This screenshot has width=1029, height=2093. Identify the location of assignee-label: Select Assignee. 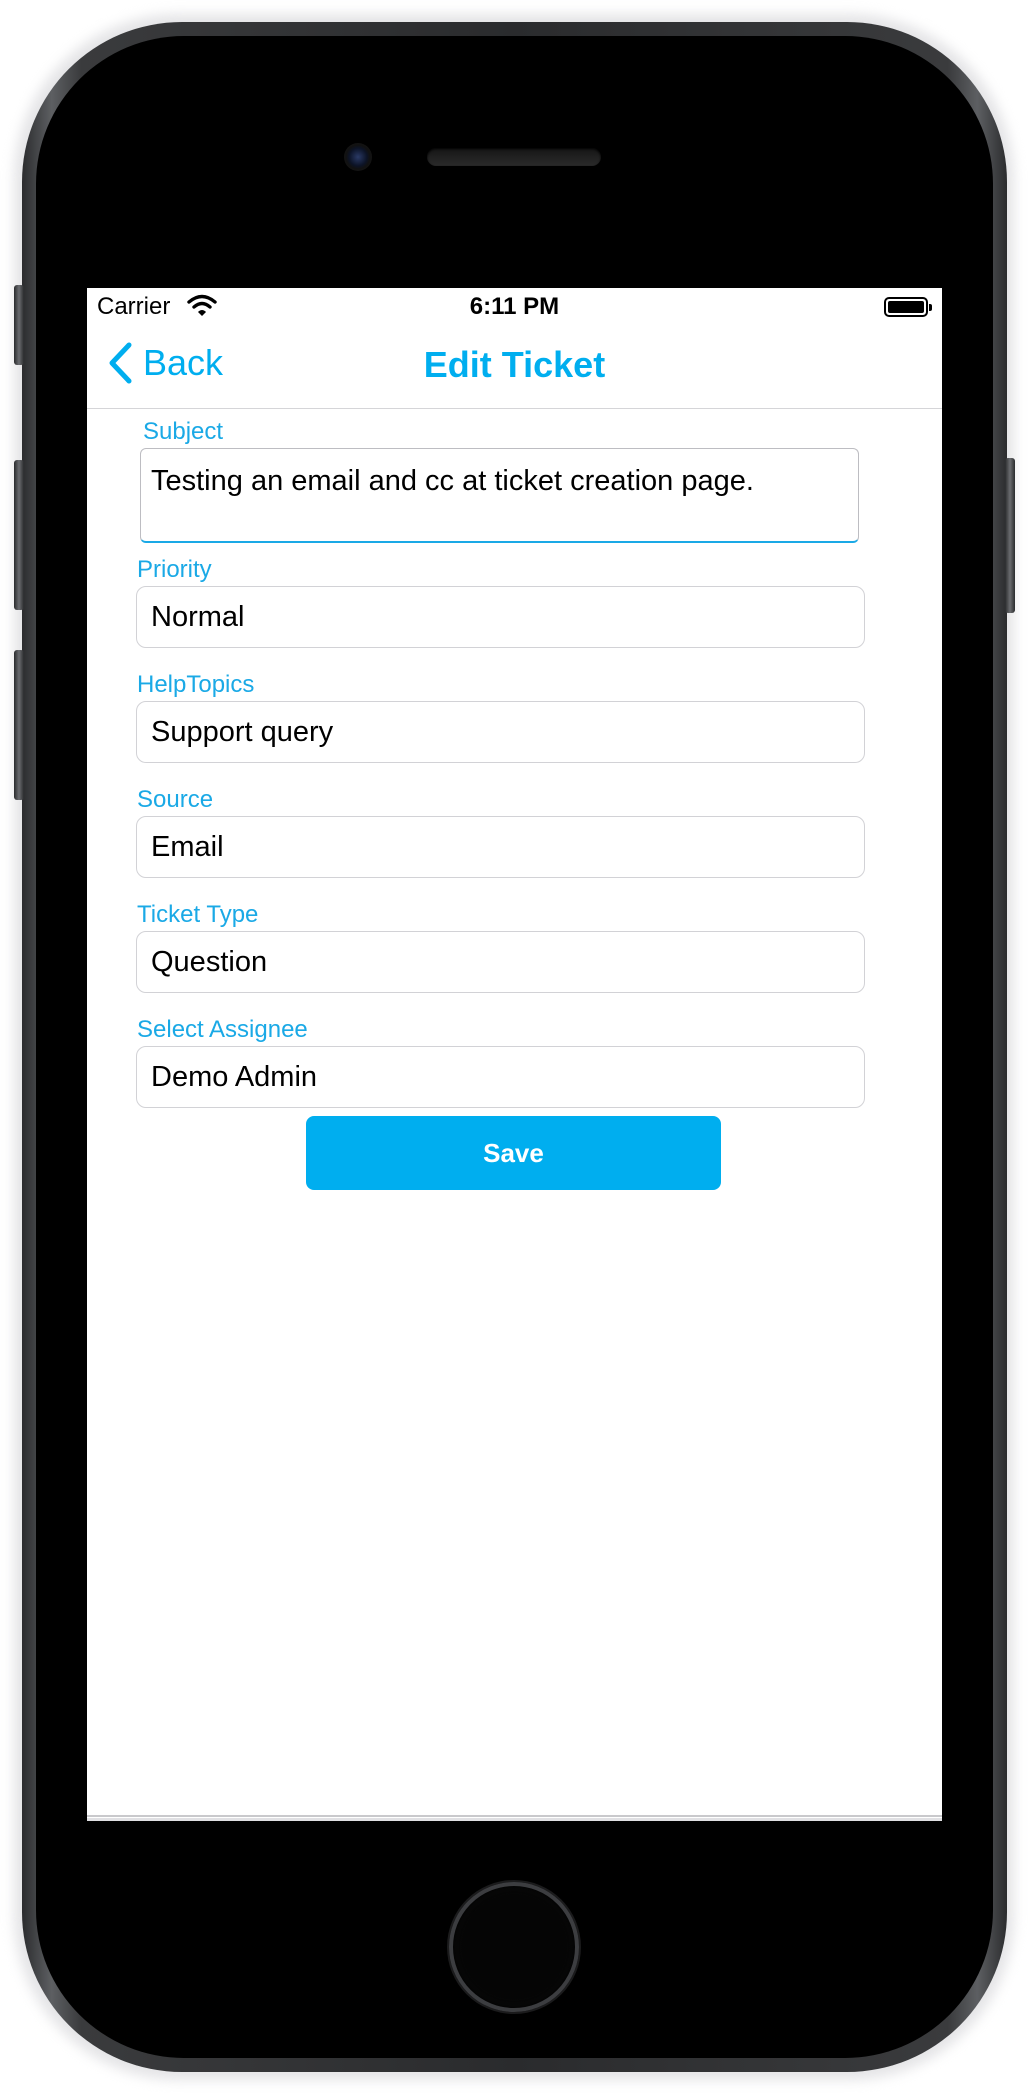
(222, 1029).